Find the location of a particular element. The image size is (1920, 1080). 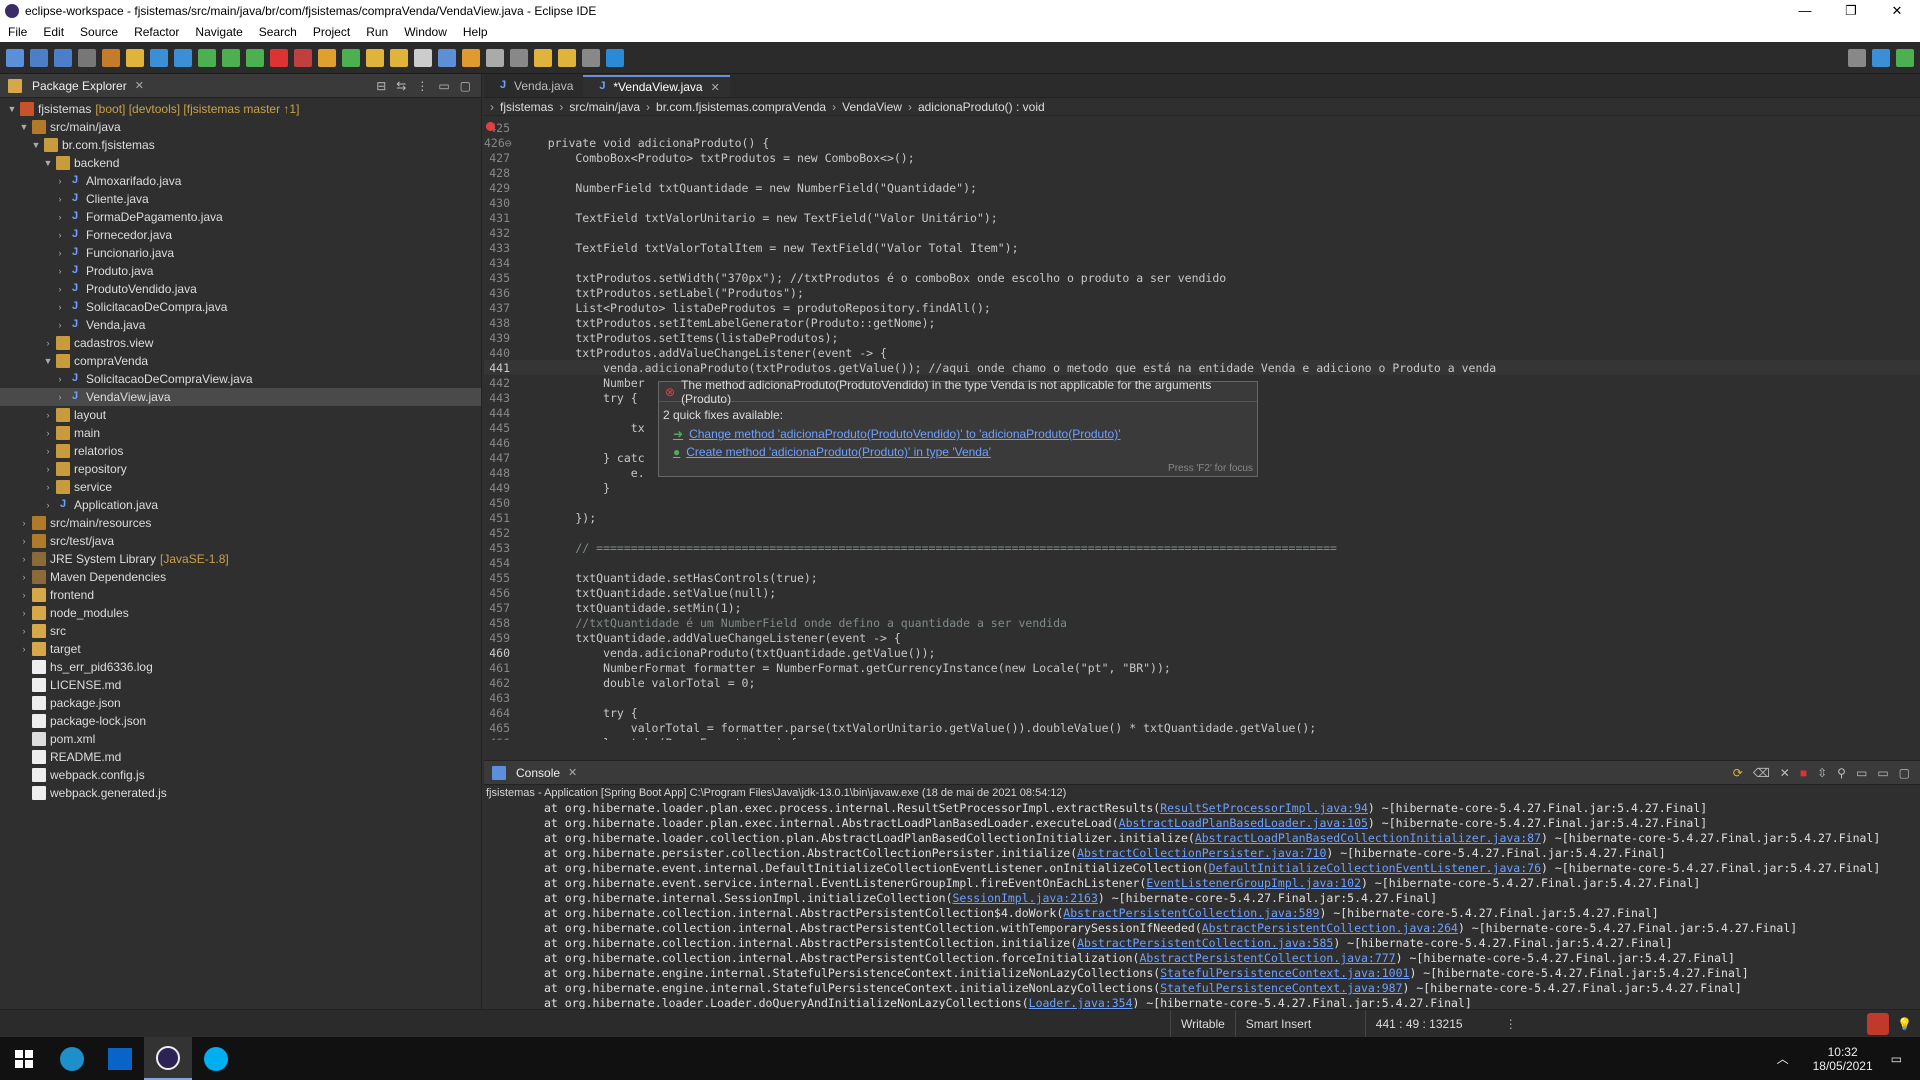

tree-item-library: › Maven Dependencies is located at coordinates (240, 577).